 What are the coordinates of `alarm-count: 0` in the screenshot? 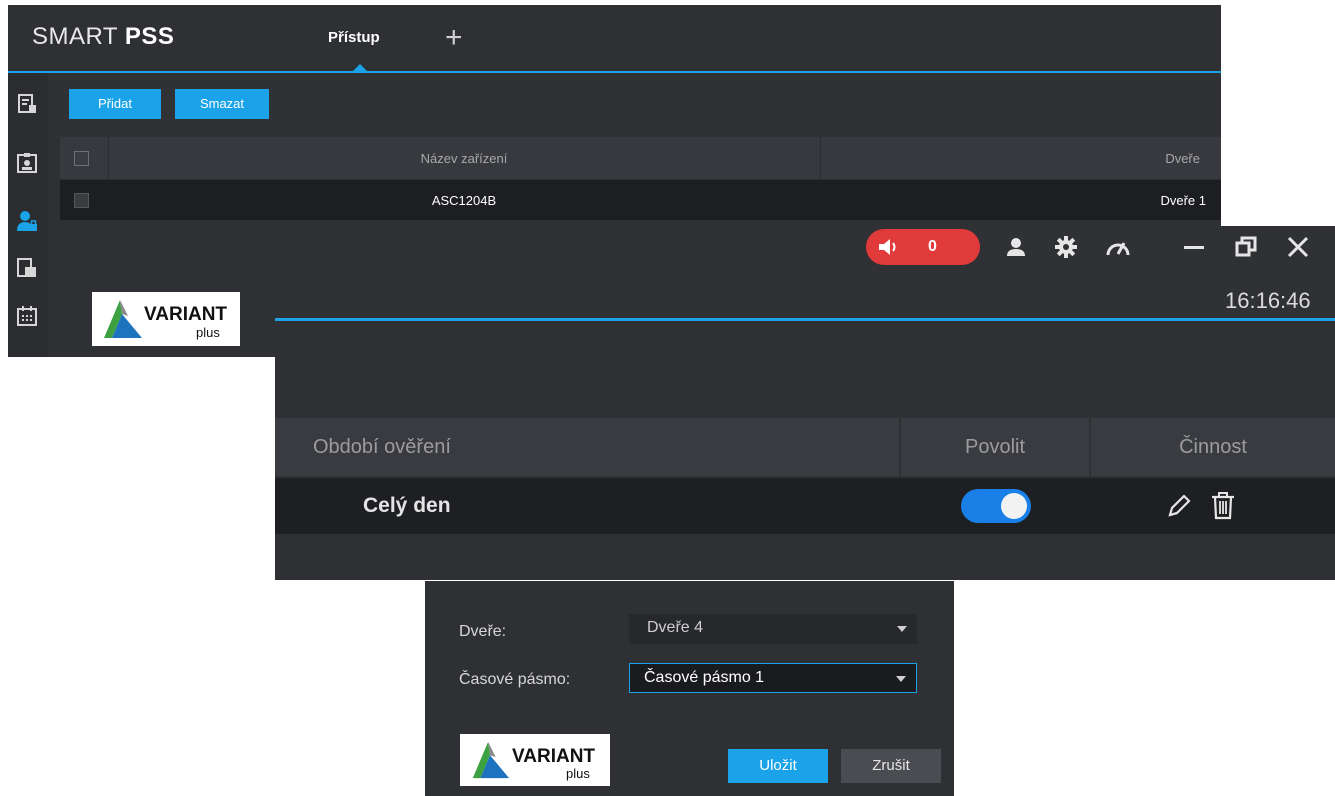 It's located at (932, 246).